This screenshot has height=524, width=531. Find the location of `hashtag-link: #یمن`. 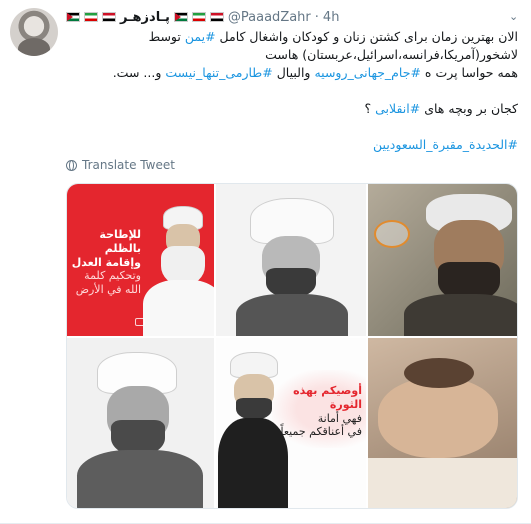

hashtag-link: #یمن is located at coordinates (200, 36).